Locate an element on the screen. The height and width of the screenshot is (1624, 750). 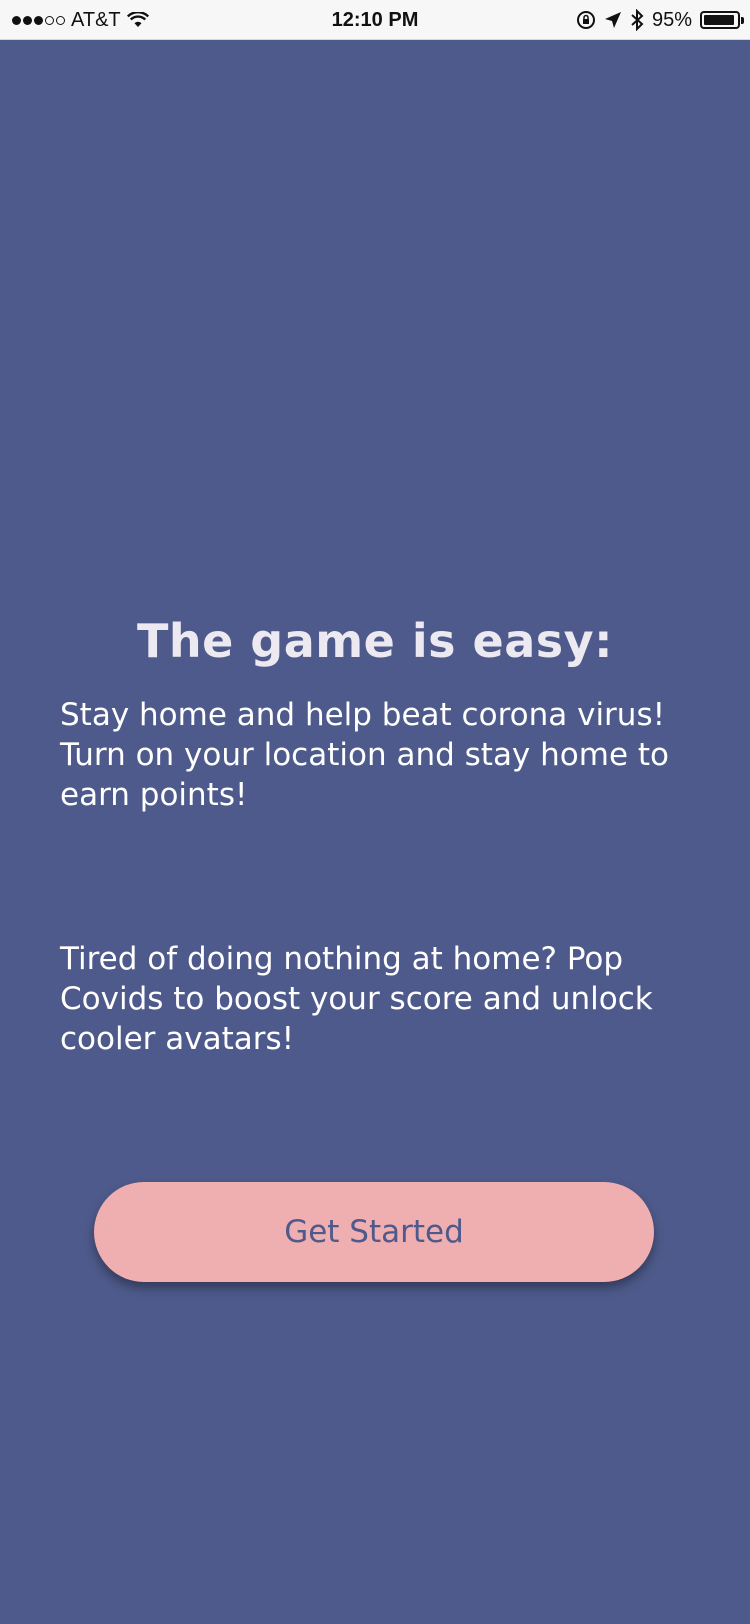
status-right: 95% is located at coordinates (660, 20).